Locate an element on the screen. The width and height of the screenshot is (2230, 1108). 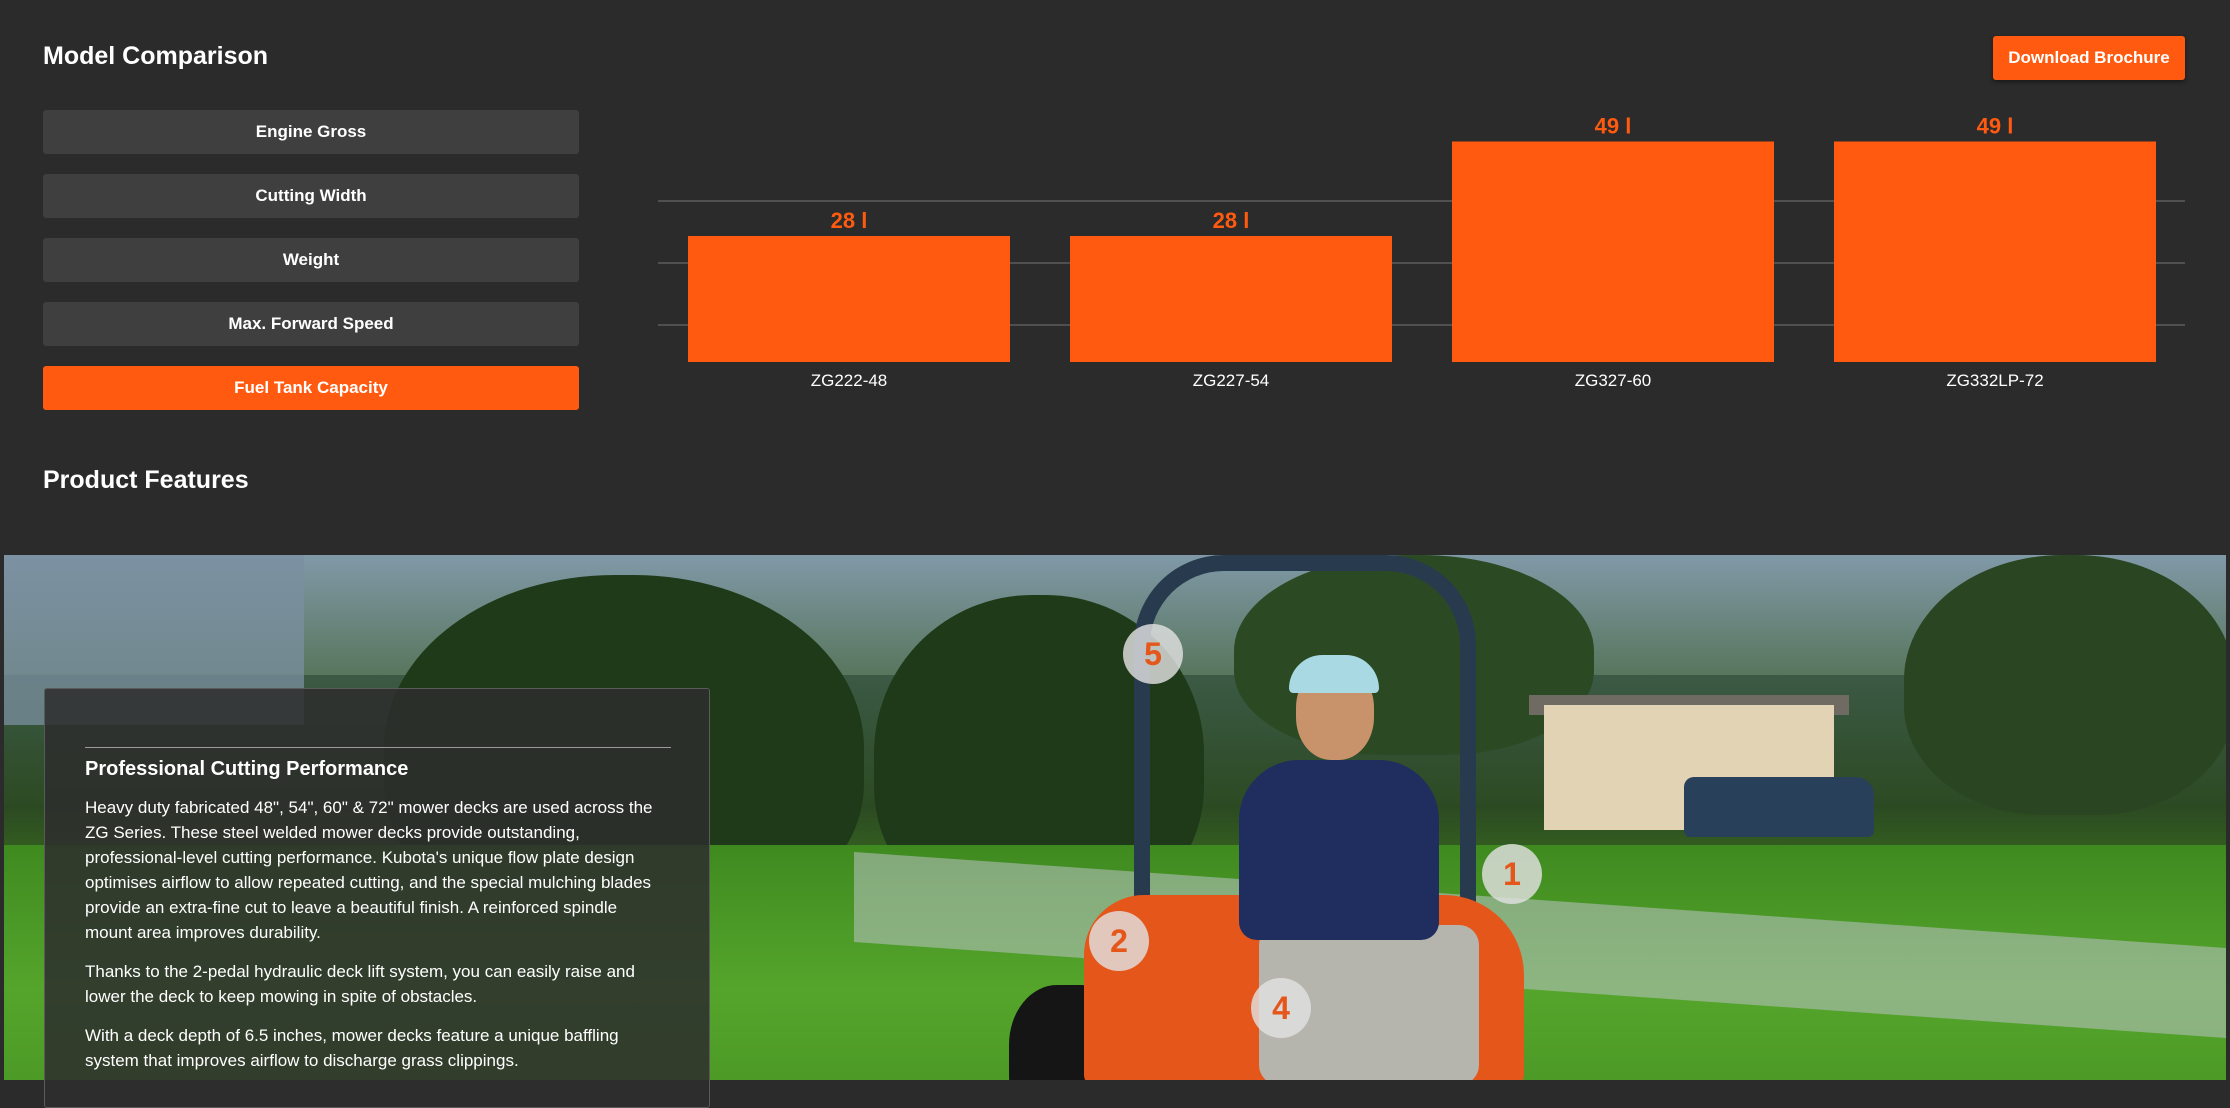
background-tree is located at coordinates (2065, 685).